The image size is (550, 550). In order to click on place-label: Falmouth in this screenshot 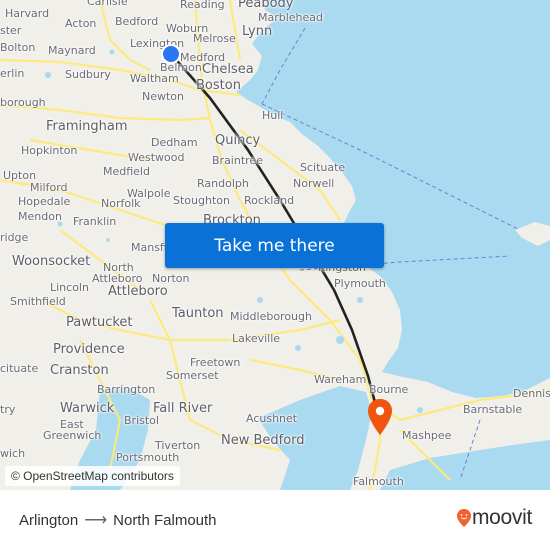, I will do `click(378, 481)`.